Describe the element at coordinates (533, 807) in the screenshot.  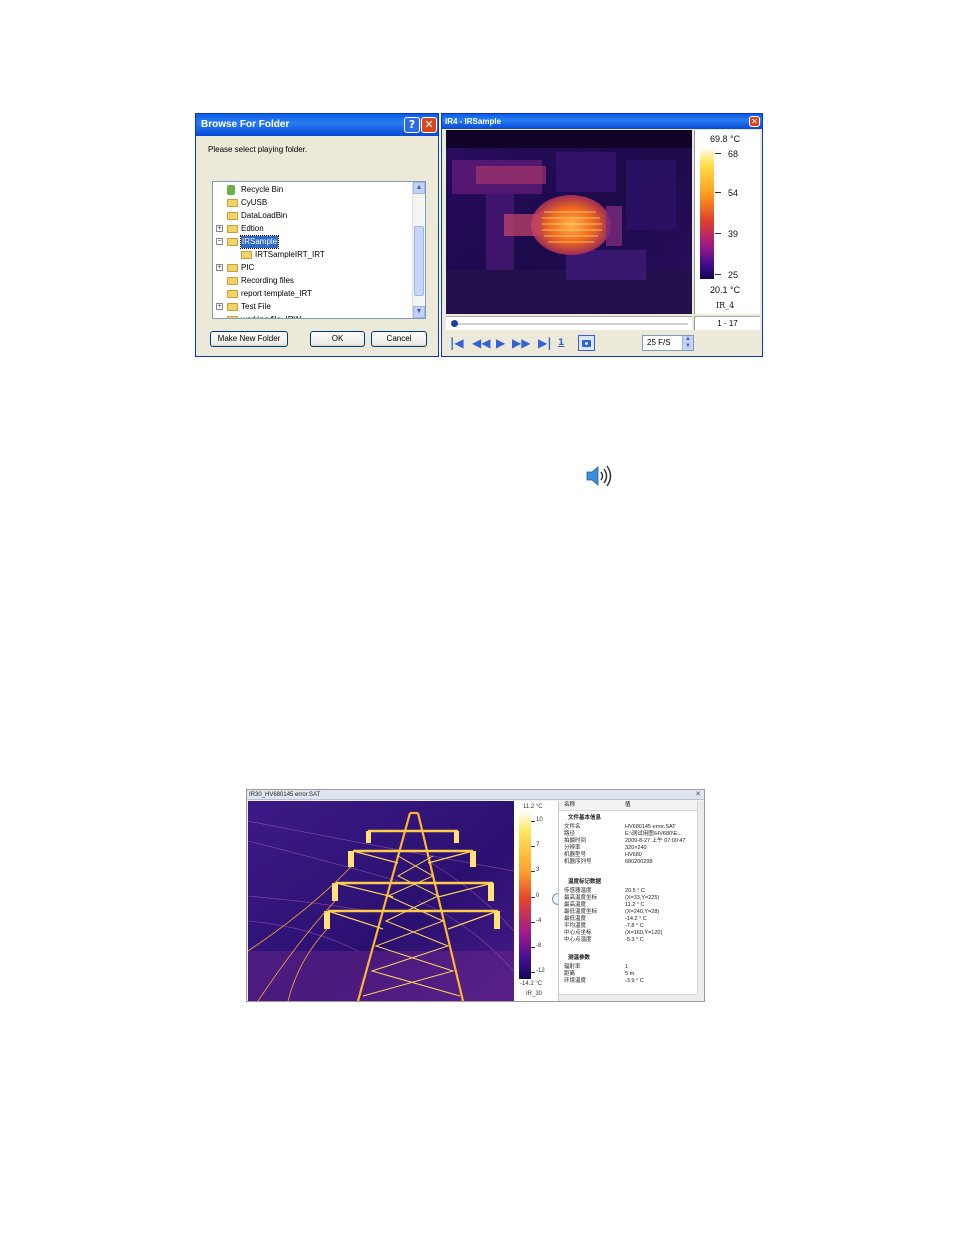
I see `scale2-max-label: 11.2 °C` at that location.